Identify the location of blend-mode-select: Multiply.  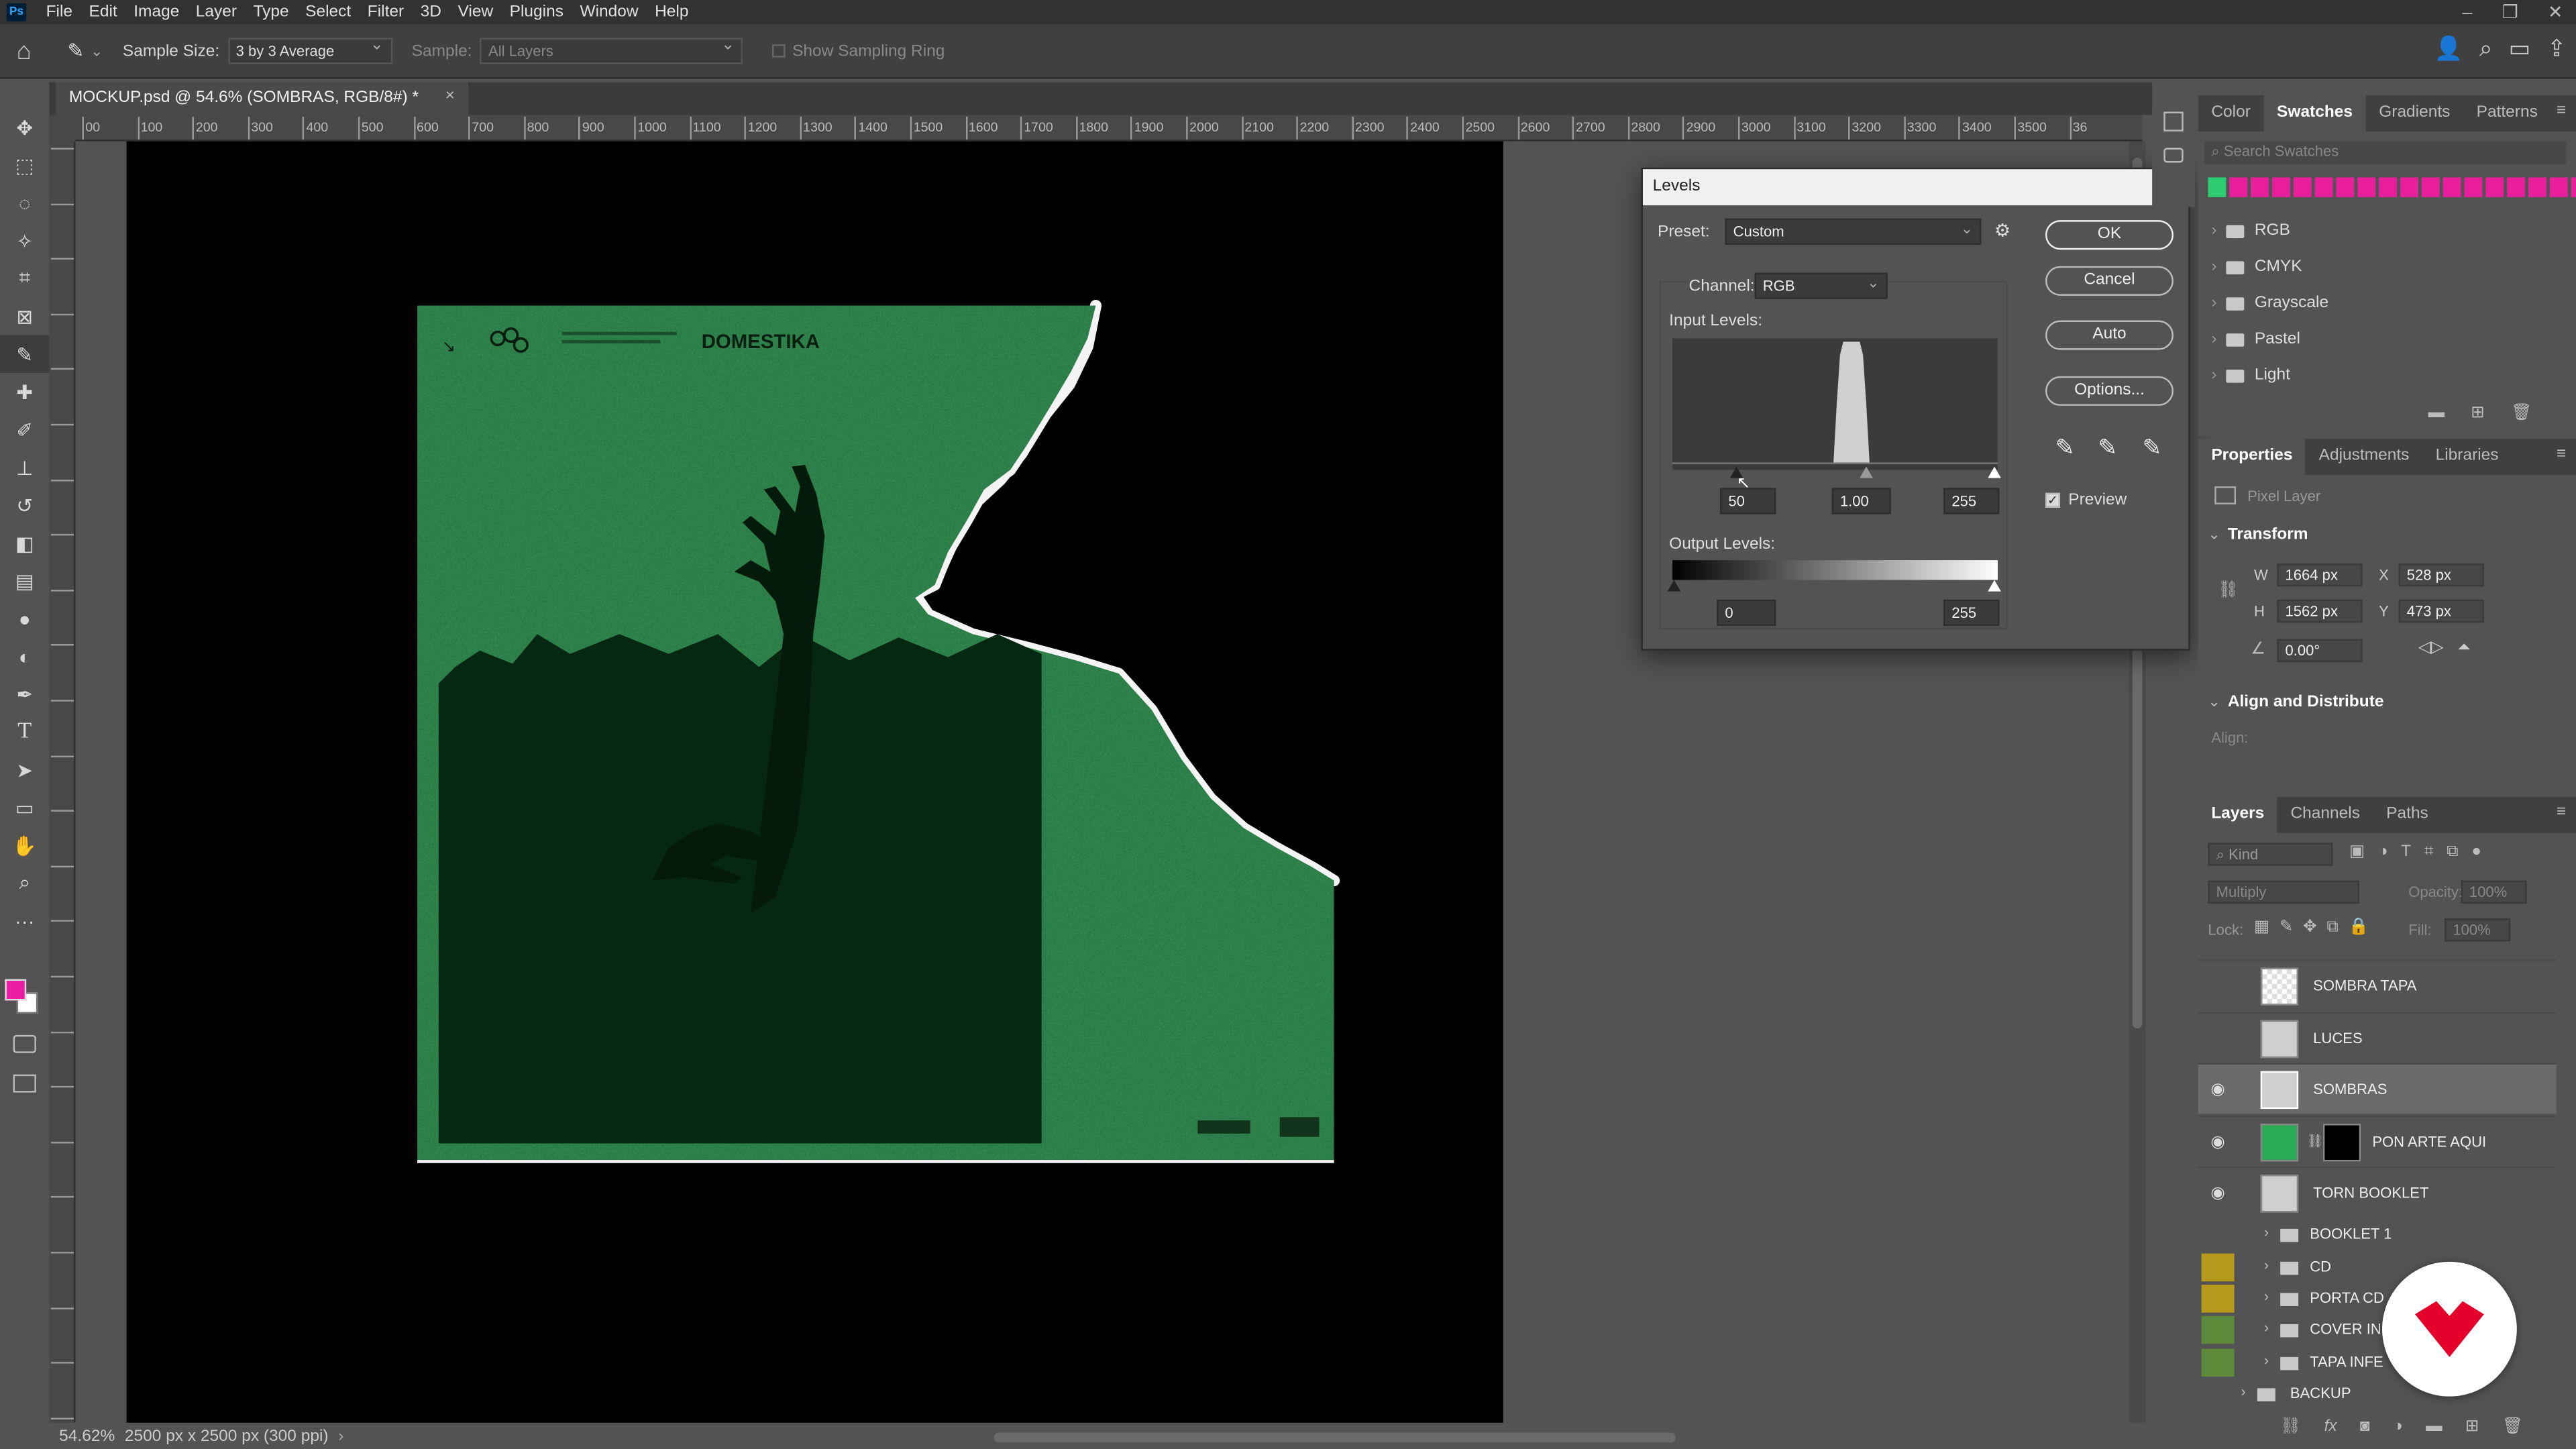
(2283, 892).